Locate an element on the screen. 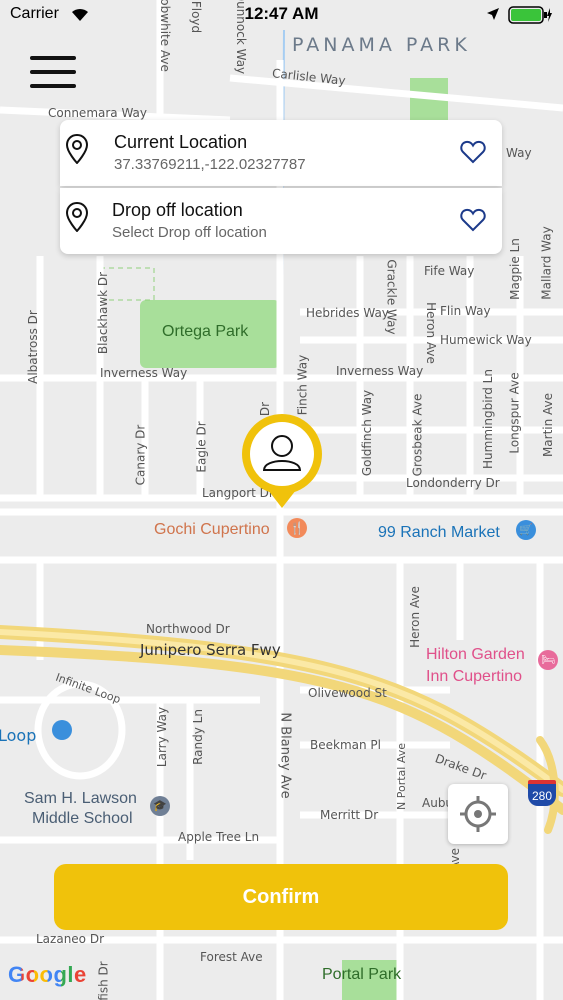  poi-hilton-line1: Hilton Garden is located at coordinates (475, 655).